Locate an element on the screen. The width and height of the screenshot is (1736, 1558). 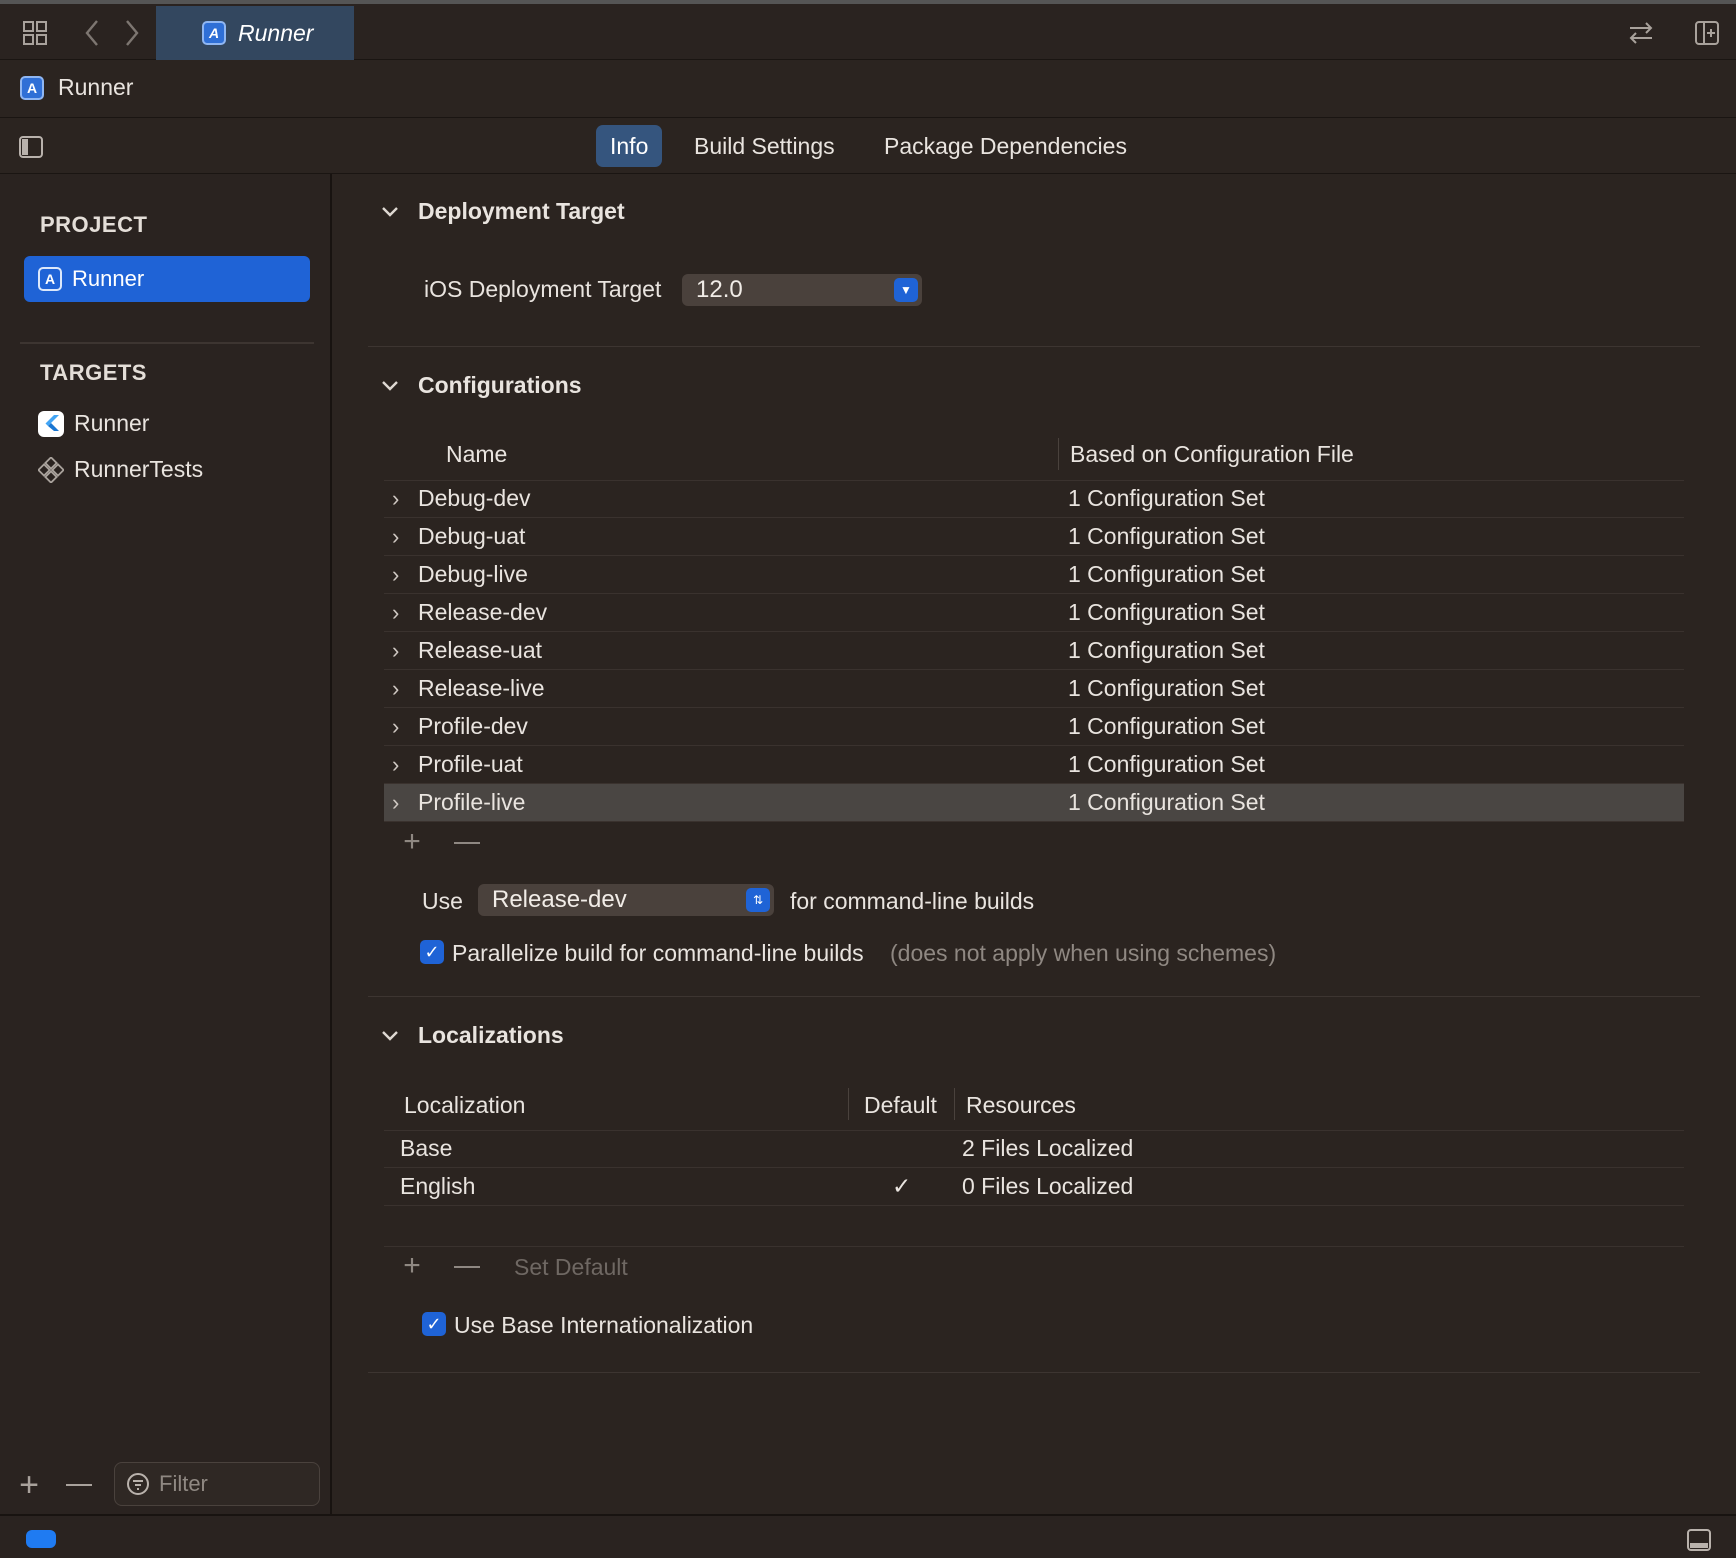
sidebar-item-label: RunnerTests is located at coordinates (139, 469).